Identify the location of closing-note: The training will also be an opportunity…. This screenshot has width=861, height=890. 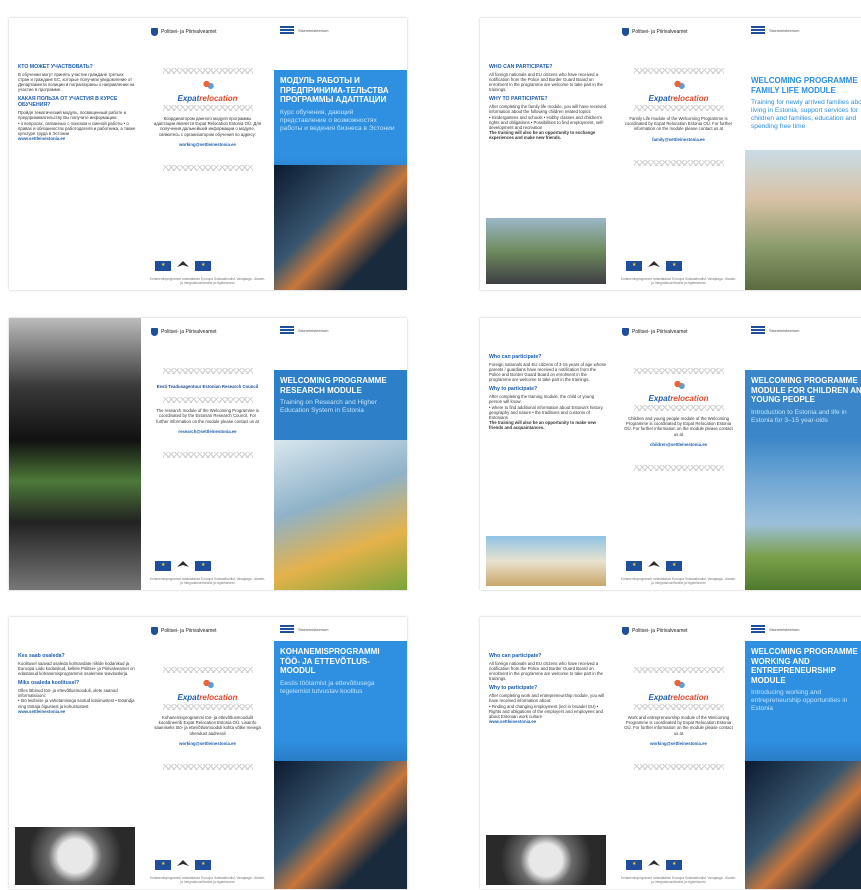
(542, 424).